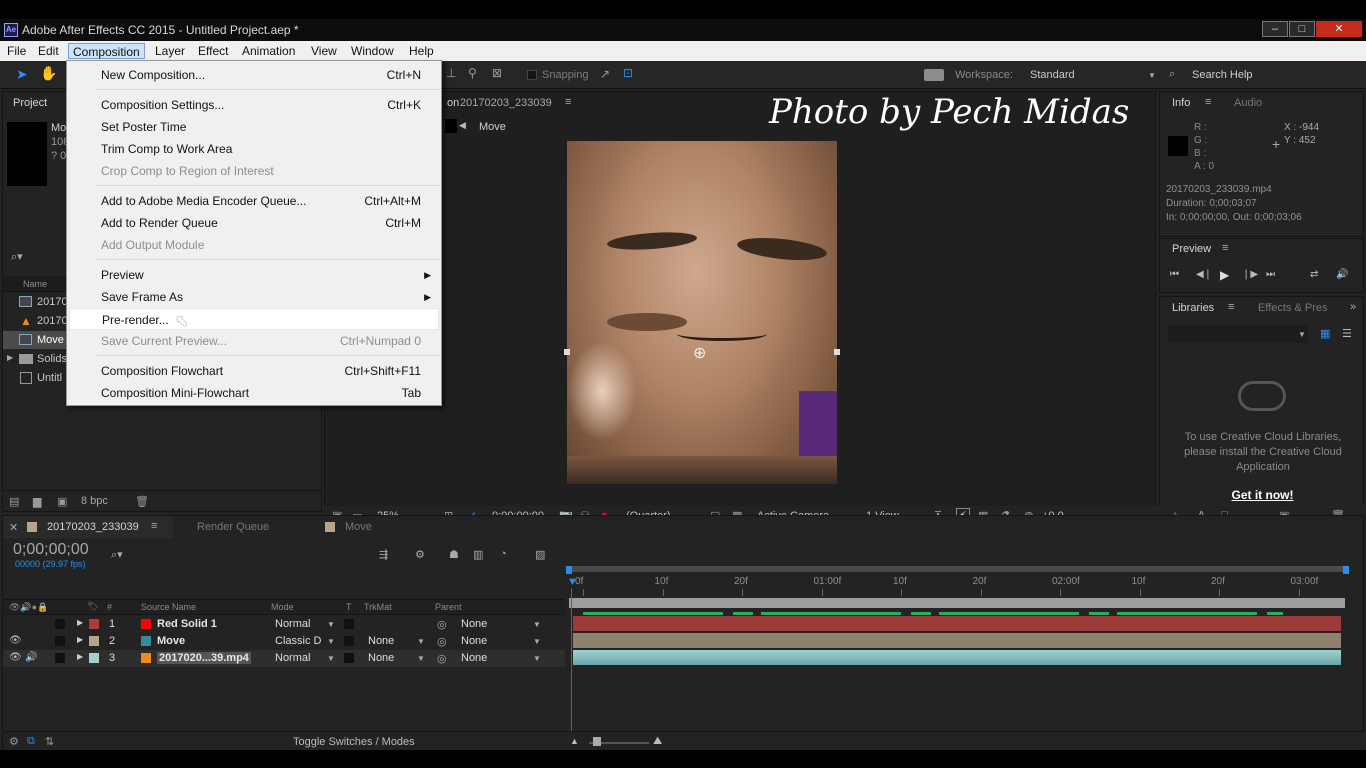  Describe the element at coordinates (567, 352) in the screenshot. I see `layer-handle` at that location.